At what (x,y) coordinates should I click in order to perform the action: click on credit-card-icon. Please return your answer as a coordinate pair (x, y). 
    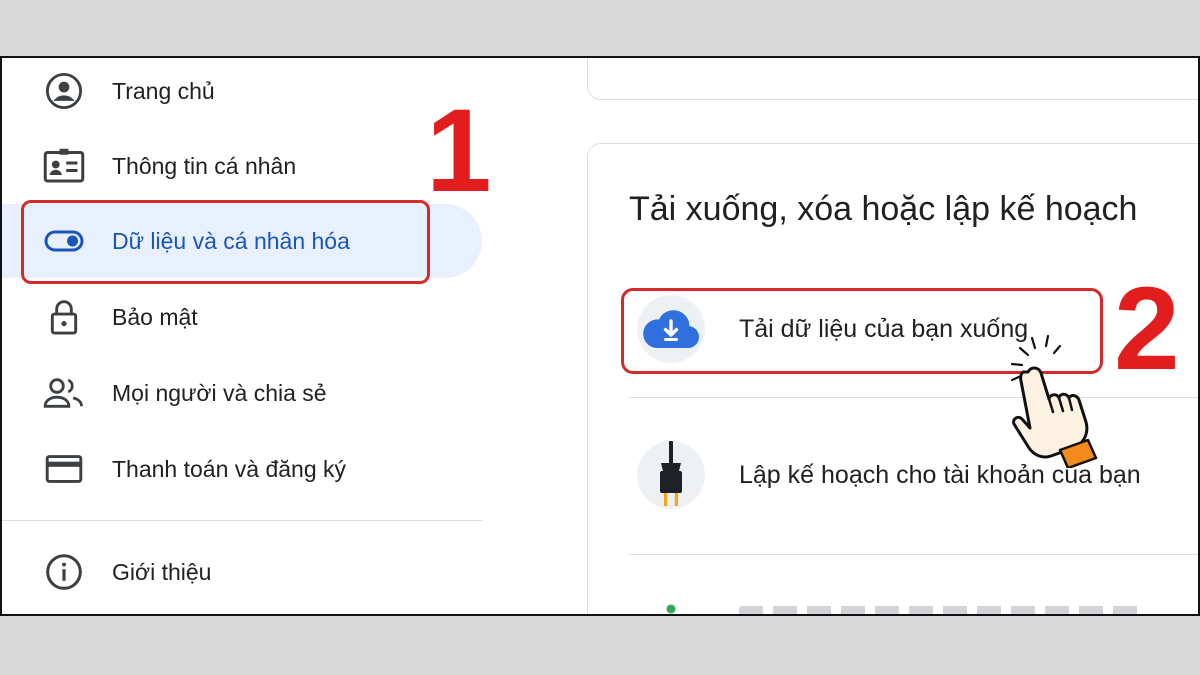
    Looking at the image, I should click on (64, 469).